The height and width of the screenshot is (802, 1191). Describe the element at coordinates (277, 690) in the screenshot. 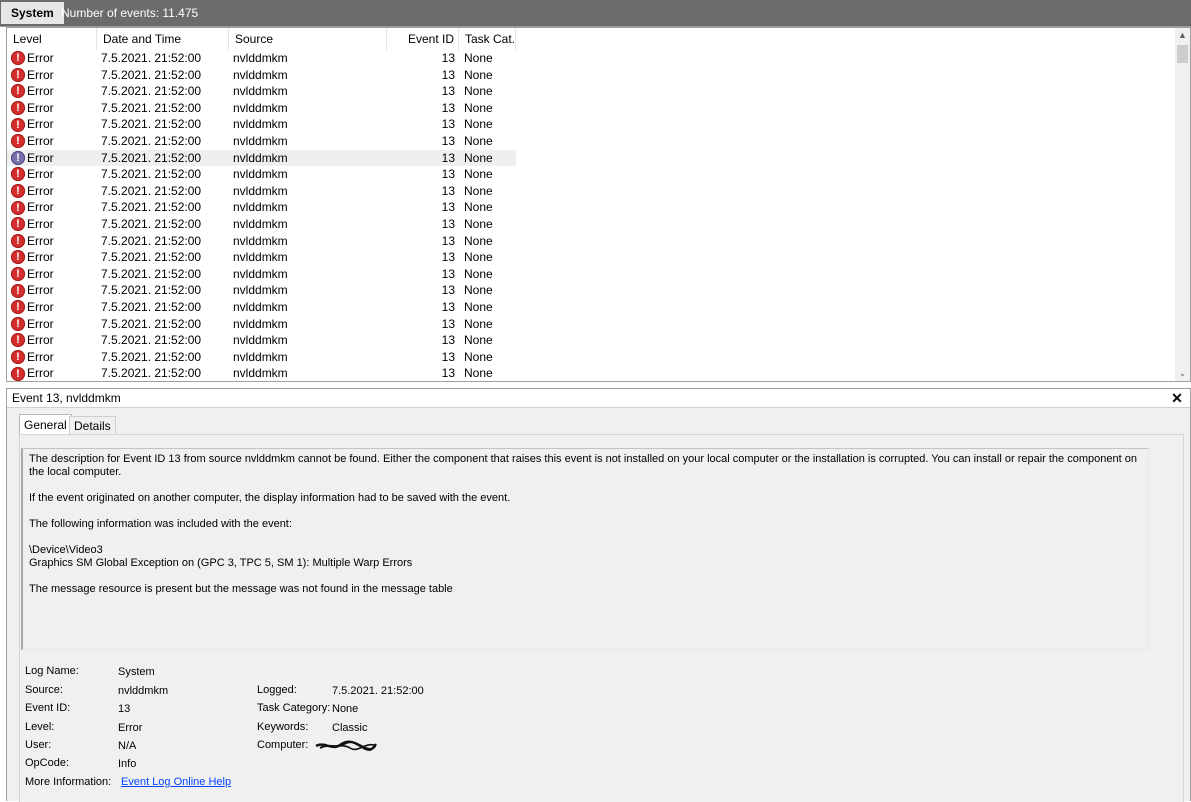

I see `logged-label: Logged:` at that location.